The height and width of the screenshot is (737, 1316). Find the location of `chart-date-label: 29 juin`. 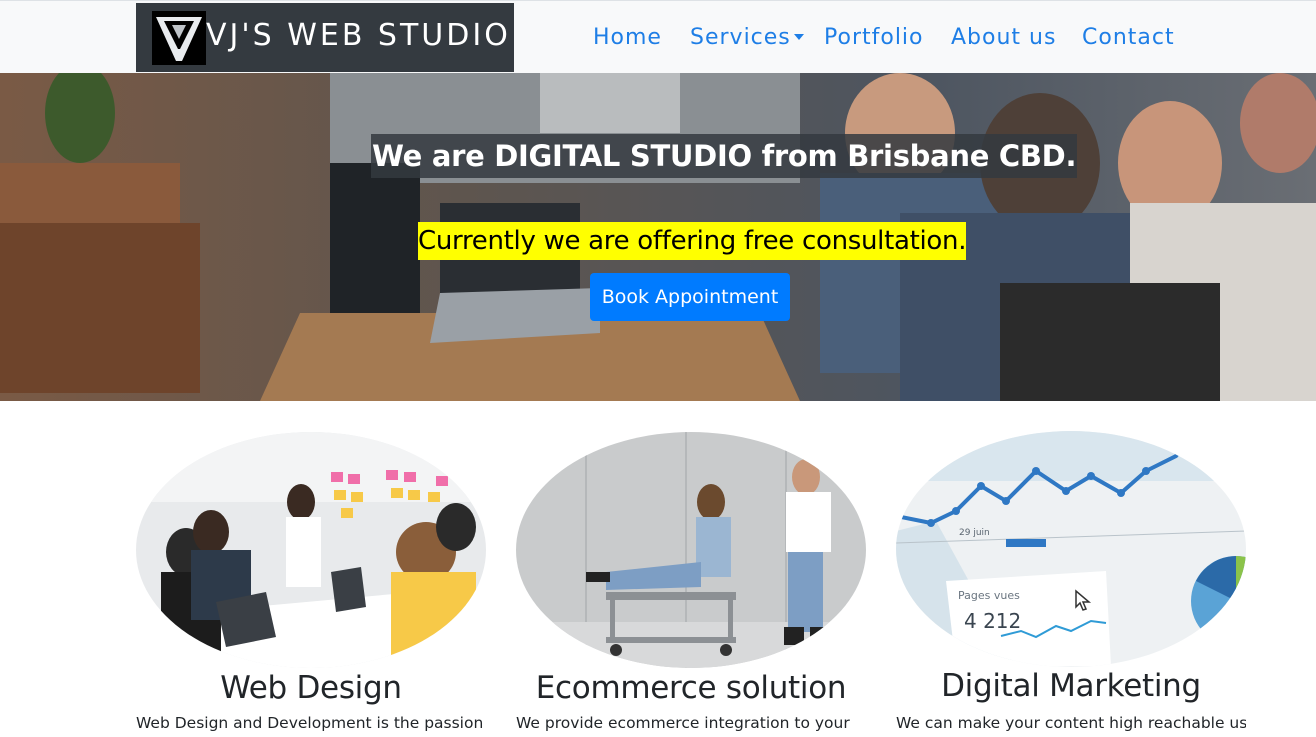

chart-date-label: 29 juin is located at coordinates (974, 533).